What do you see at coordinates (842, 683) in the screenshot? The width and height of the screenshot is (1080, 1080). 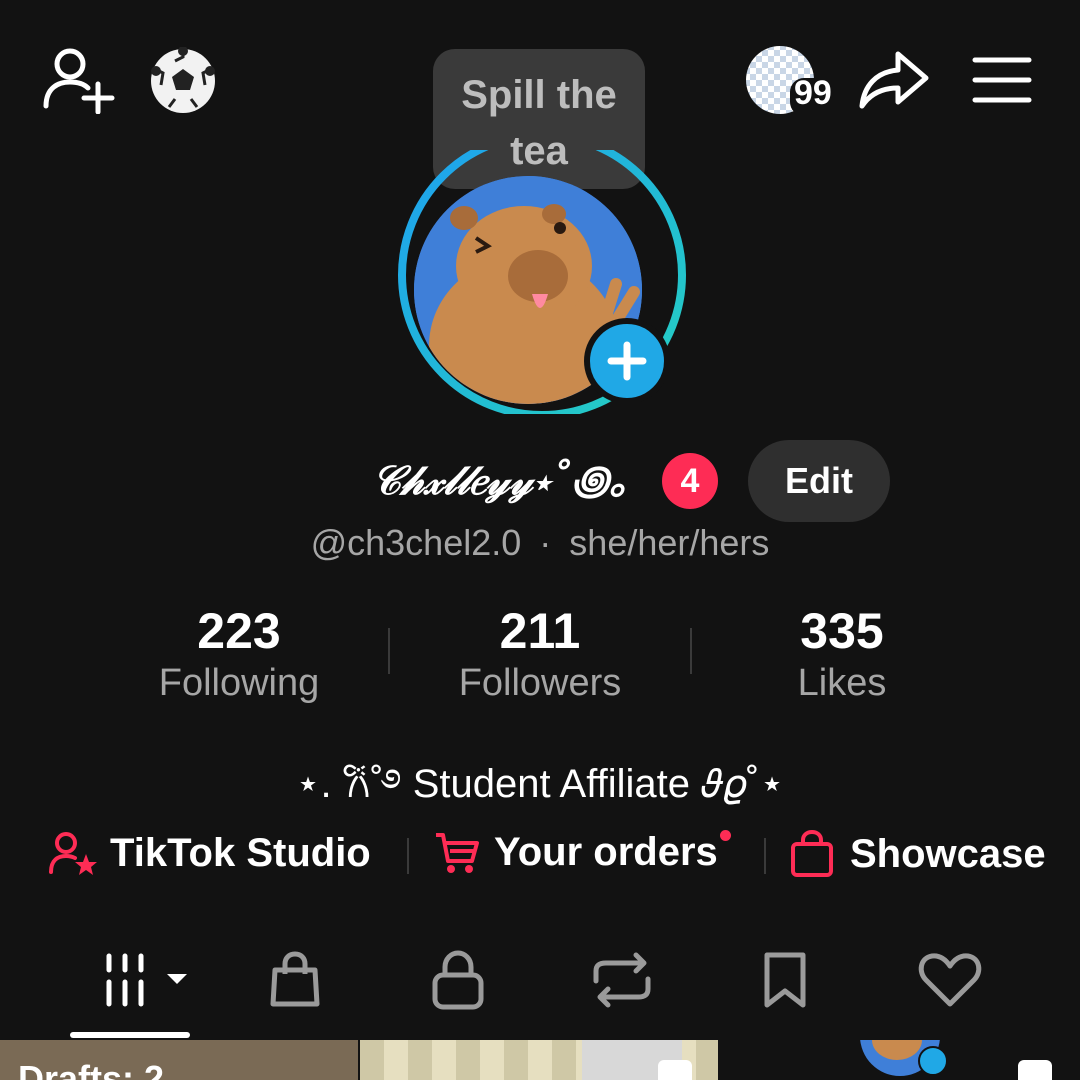 I see `stat-label: Likes` at bounding box center [842, 683].